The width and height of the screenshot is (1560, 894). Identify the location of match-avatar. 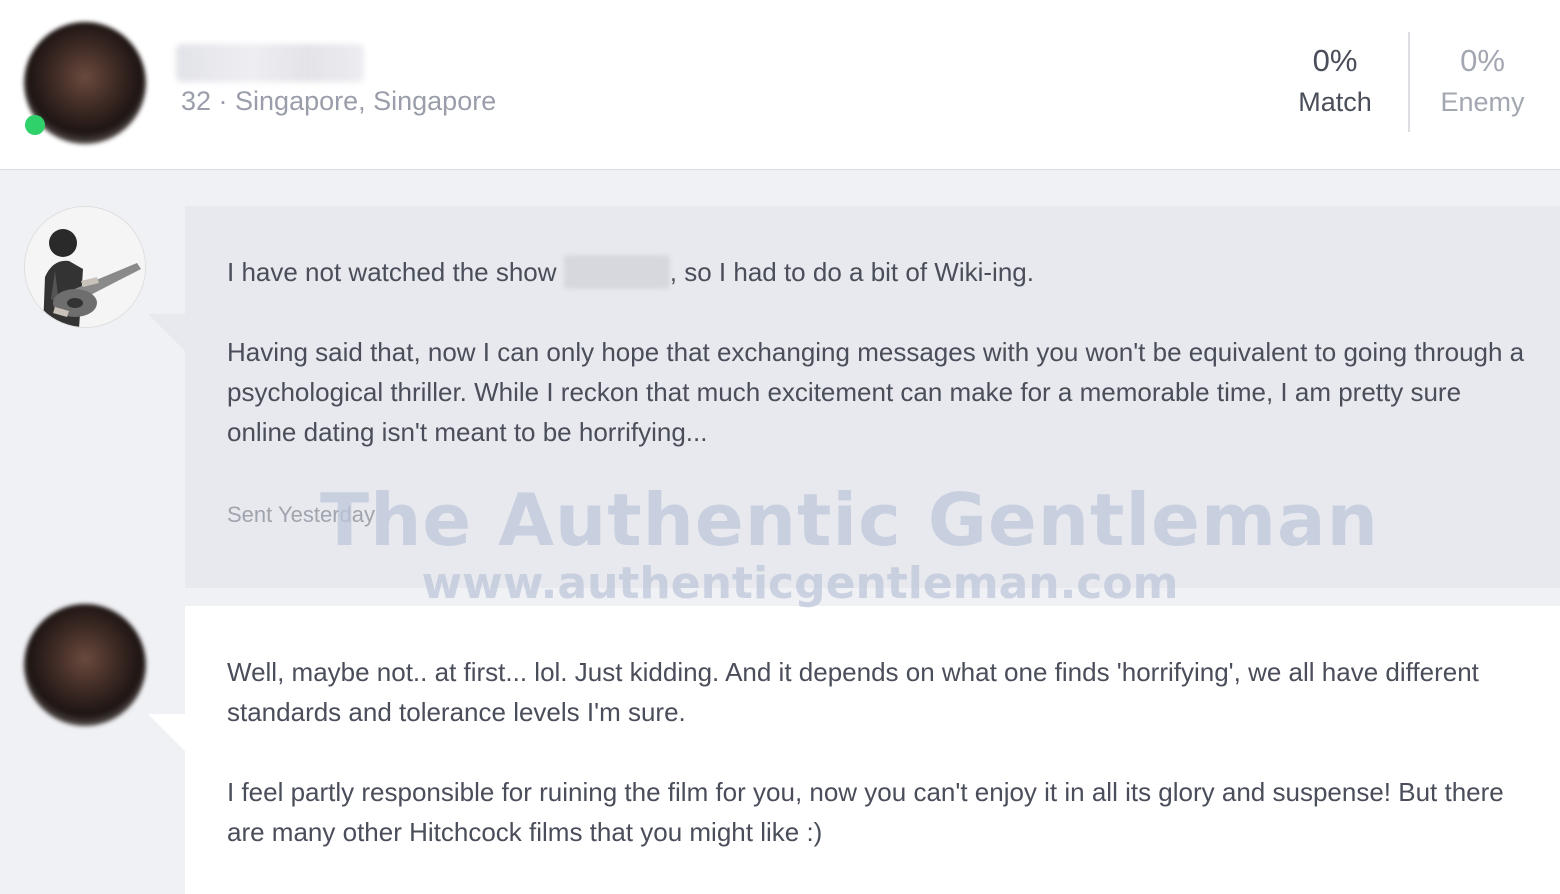
(85, 665).